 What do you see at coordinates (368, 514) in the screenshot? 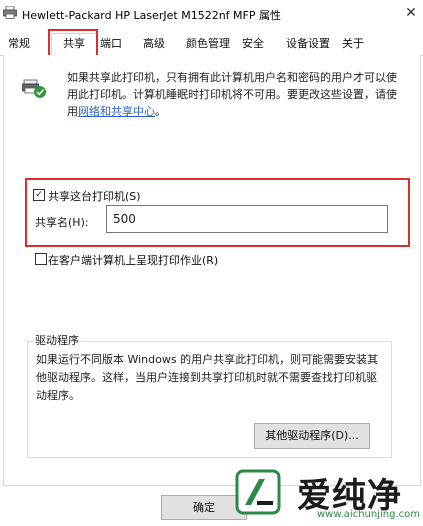
I see `watermark-url: www.aichunjing.com` at bounding box center [368, 514].